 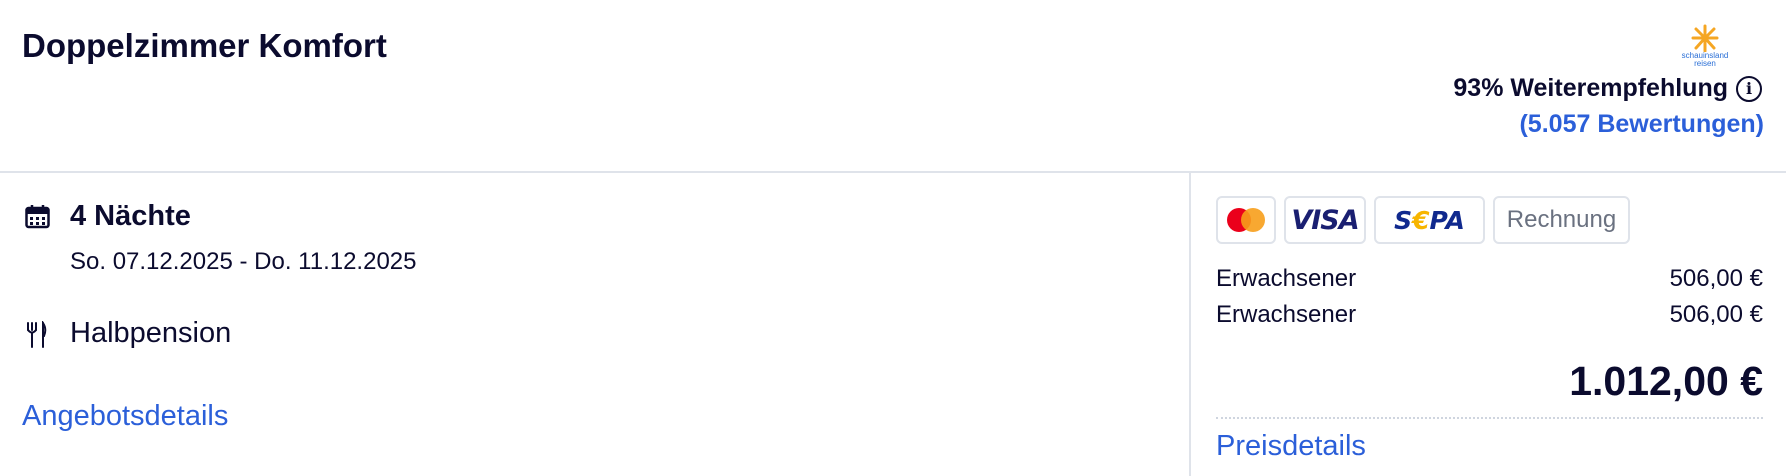 What do you see at coordinates (151, 333) in the screenshot?
I see `board-type: Halbpension` at bounding box center [151, 333].